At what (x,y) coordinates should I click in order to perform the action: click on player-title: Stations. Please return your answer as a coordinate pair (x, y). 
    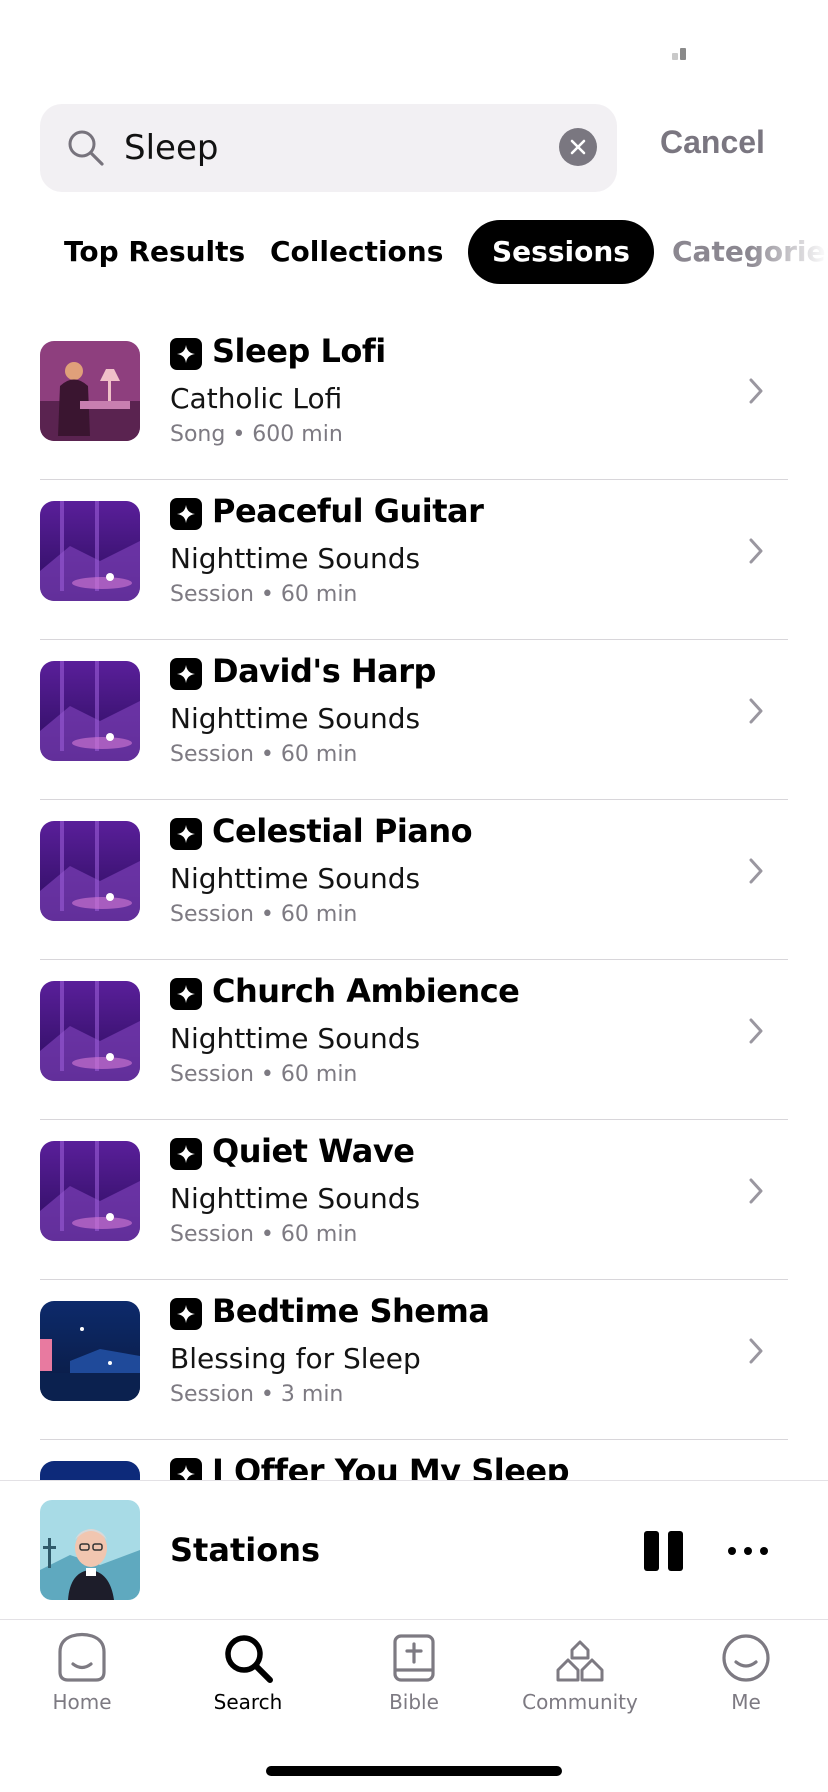
    Looking at the image, I should click on (245, 1550).